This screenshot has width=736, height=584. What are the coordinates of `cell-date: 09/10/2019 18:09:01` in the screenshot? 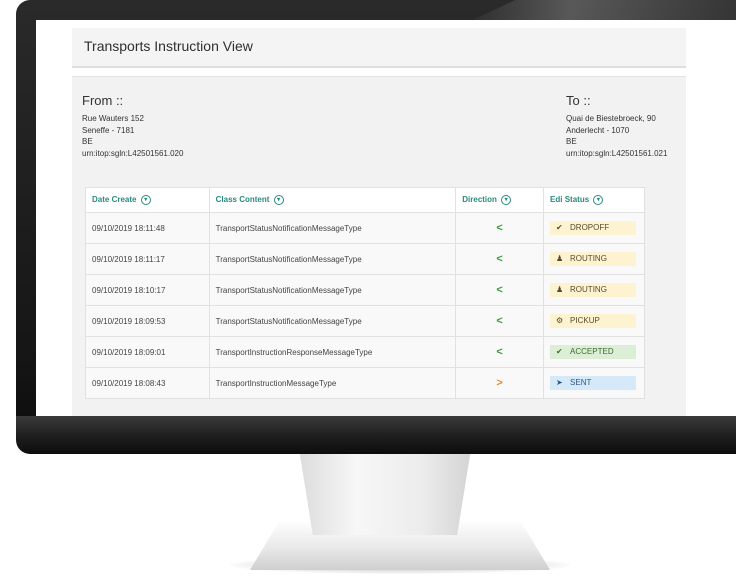 It's located at (147, 352).